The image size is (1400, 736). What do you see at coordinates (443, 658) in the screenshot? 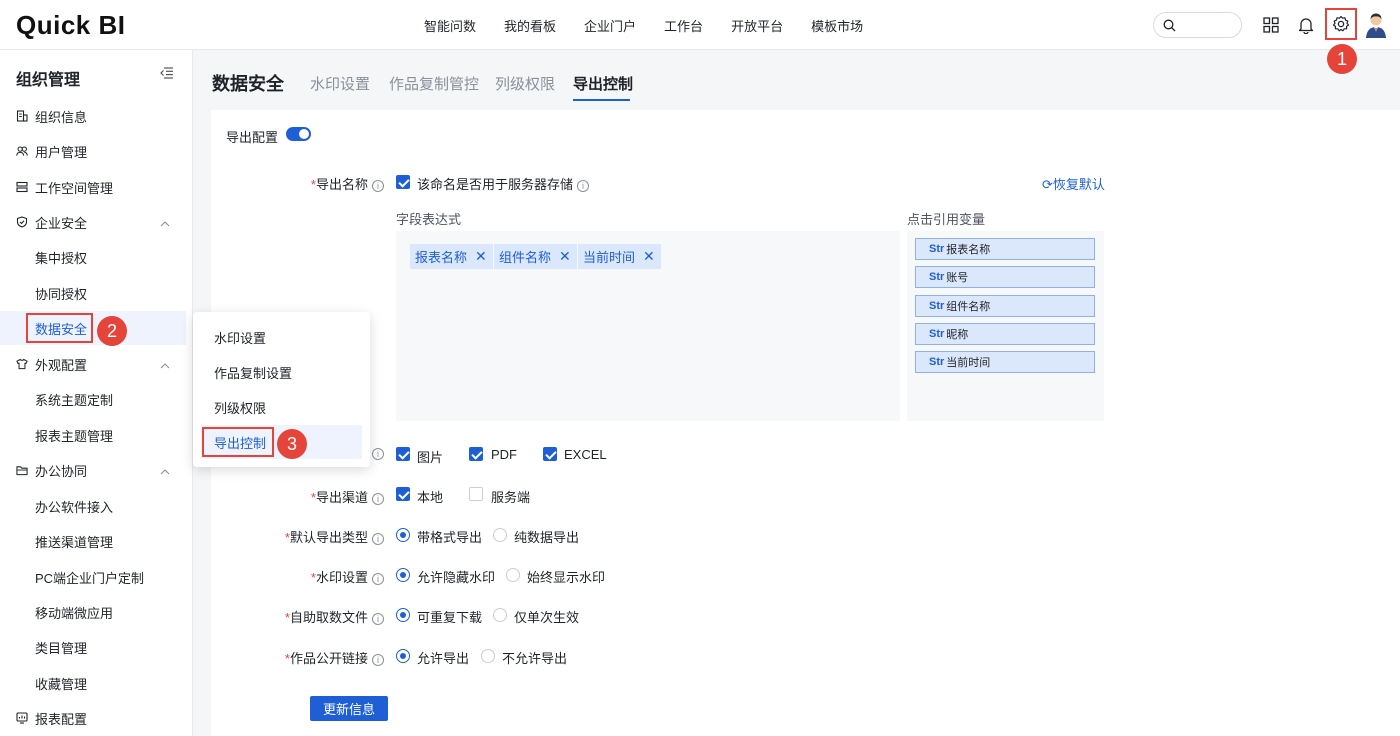
I see `public-link-allow-label: 允许导出` at bounding box center [443, 658].